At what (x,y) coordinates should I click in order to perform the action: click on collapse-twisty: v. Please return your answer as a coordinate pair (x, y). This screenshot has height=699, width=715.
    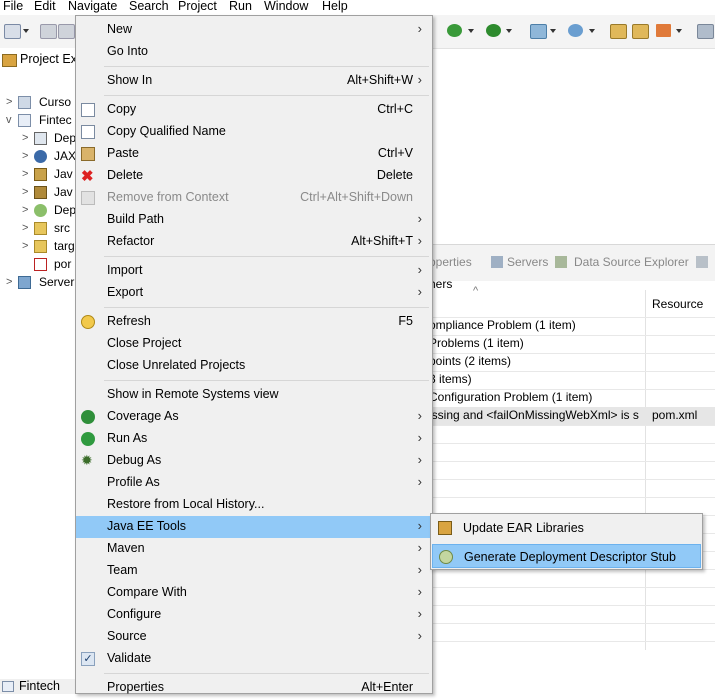
    Looking at the image, I should click on (9, 120).